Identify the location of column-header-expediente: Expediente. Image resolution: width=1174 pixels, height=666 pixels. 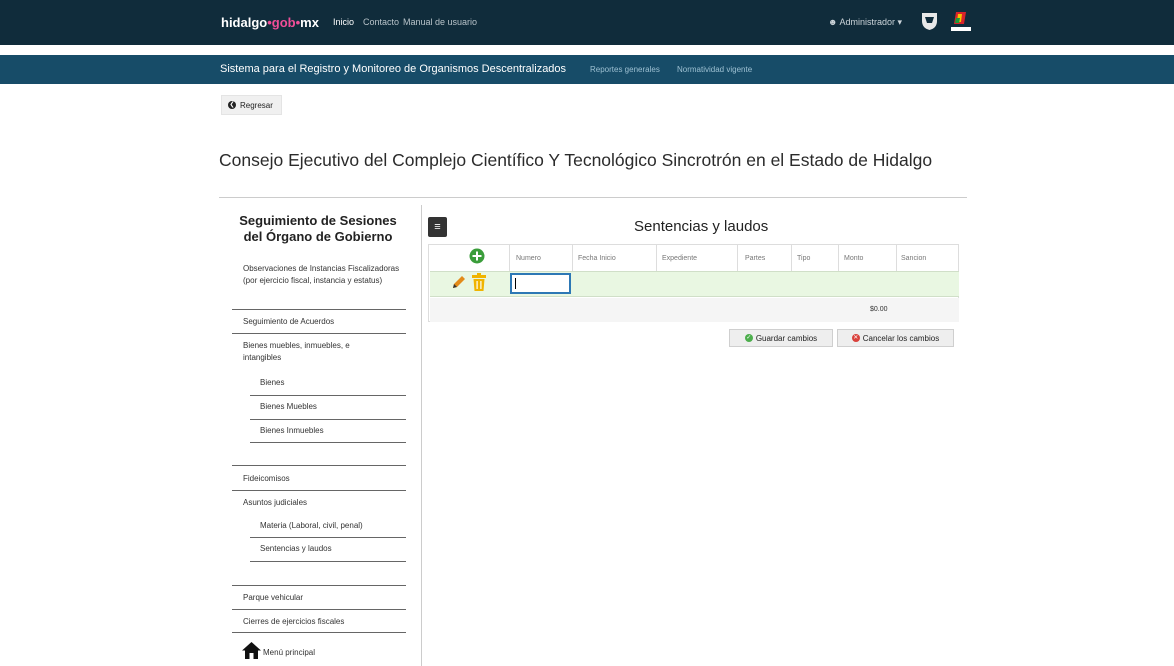
(679, 258).